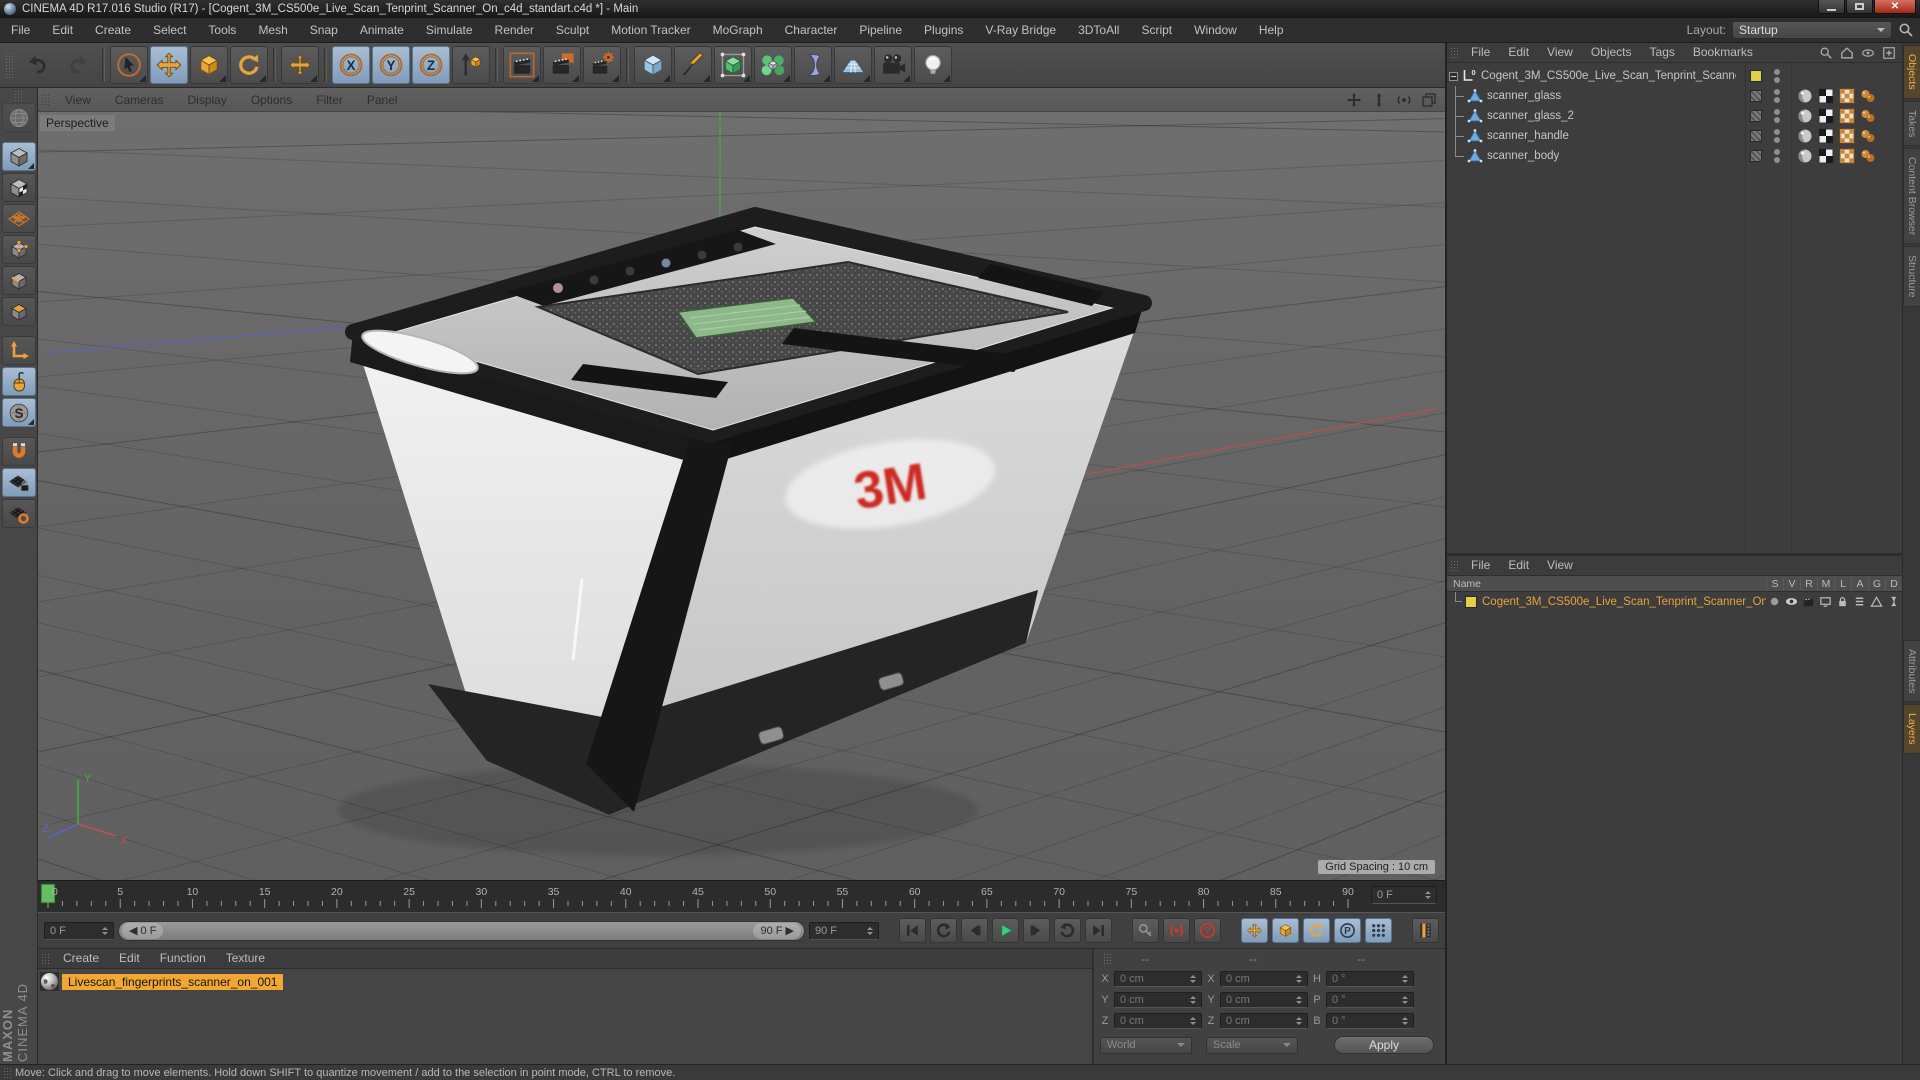 Image resolution: width=1920 pixels, height=1080 pixels. What do you see at coordinates (1429, 100) in the screenshot?
I see `toggle-view-icon` at bounding box center [1429, 100].